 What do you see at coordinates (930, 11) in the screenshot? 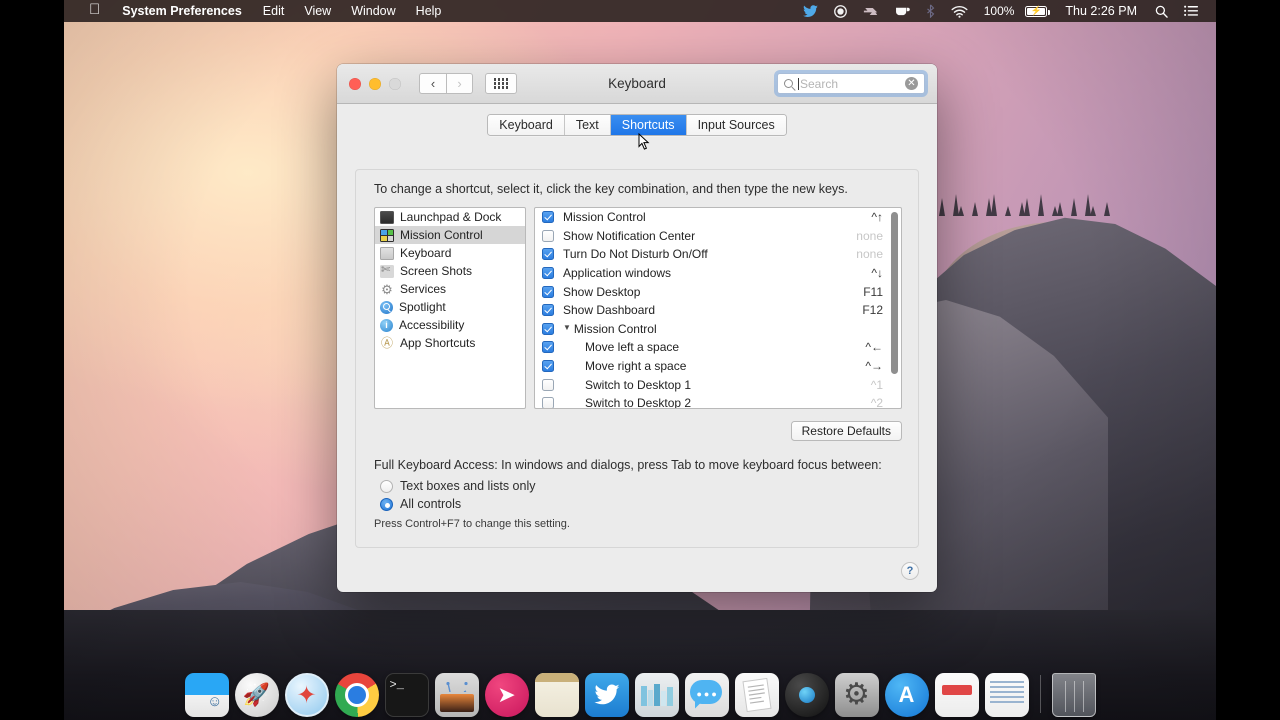
I see `bluetooth-icon` at bounding box center [930, 11].